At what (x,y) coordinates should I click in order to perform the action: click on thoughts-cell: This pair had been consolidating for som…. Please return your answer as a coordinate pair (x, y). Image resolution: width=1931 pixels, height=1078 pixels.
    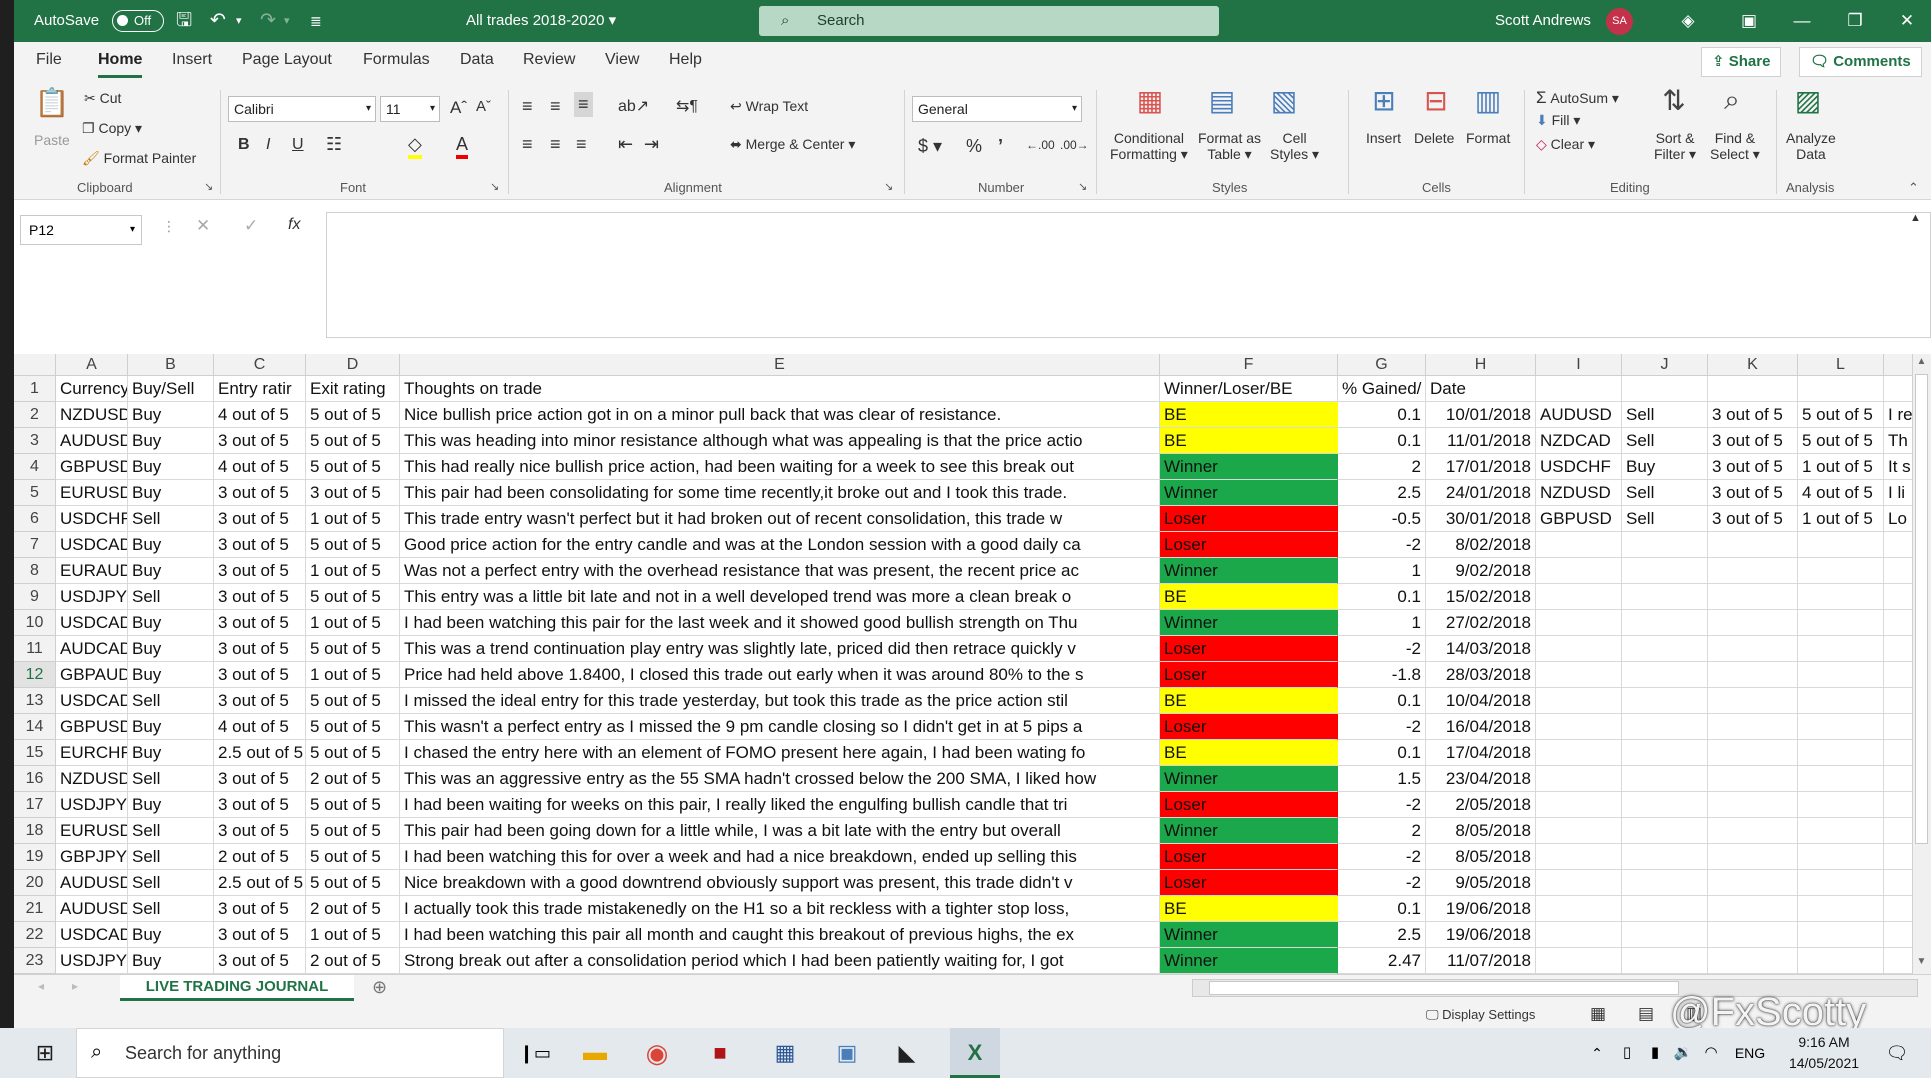
    Looking at the image, I should click on (780, 493).